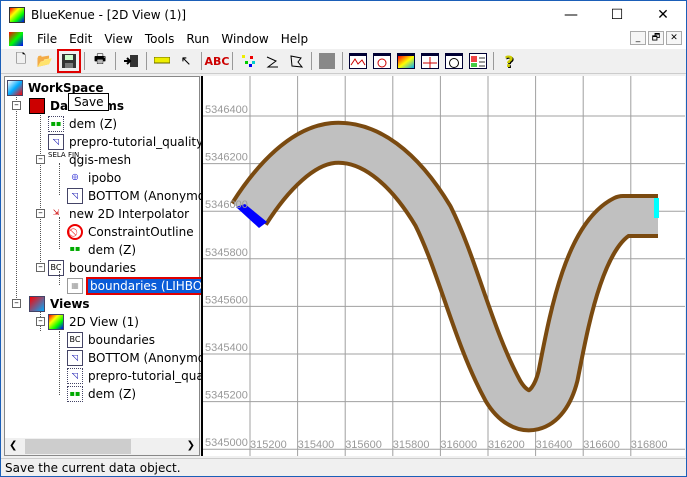 This screenshot has height=477, width=687. I want to click on x-tick-label: 315600, so click(363, 445).